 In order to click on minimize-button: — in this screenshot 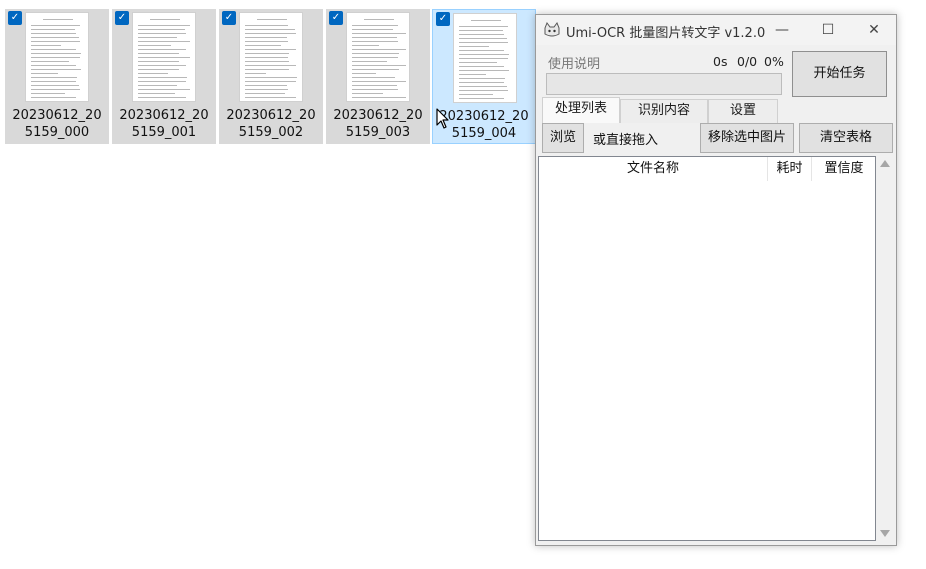, I will do `click(782, 30)`.